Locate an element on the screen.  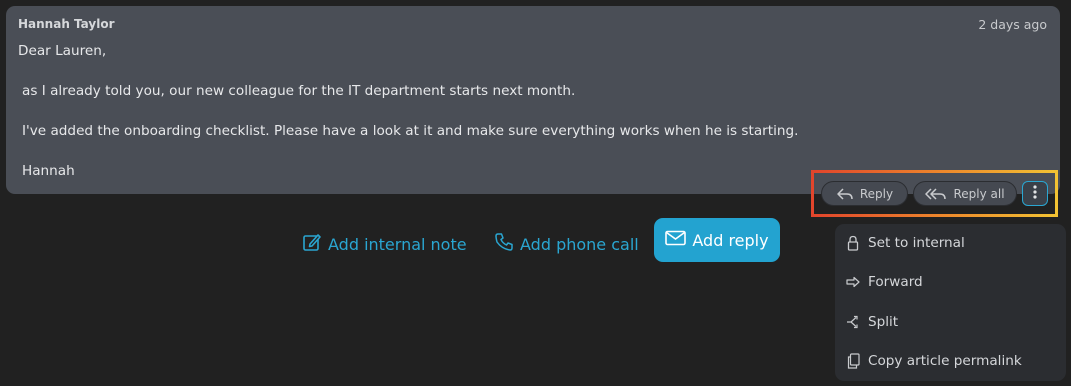
add-reply-button: Add reply is located at coordinates (717, 240).